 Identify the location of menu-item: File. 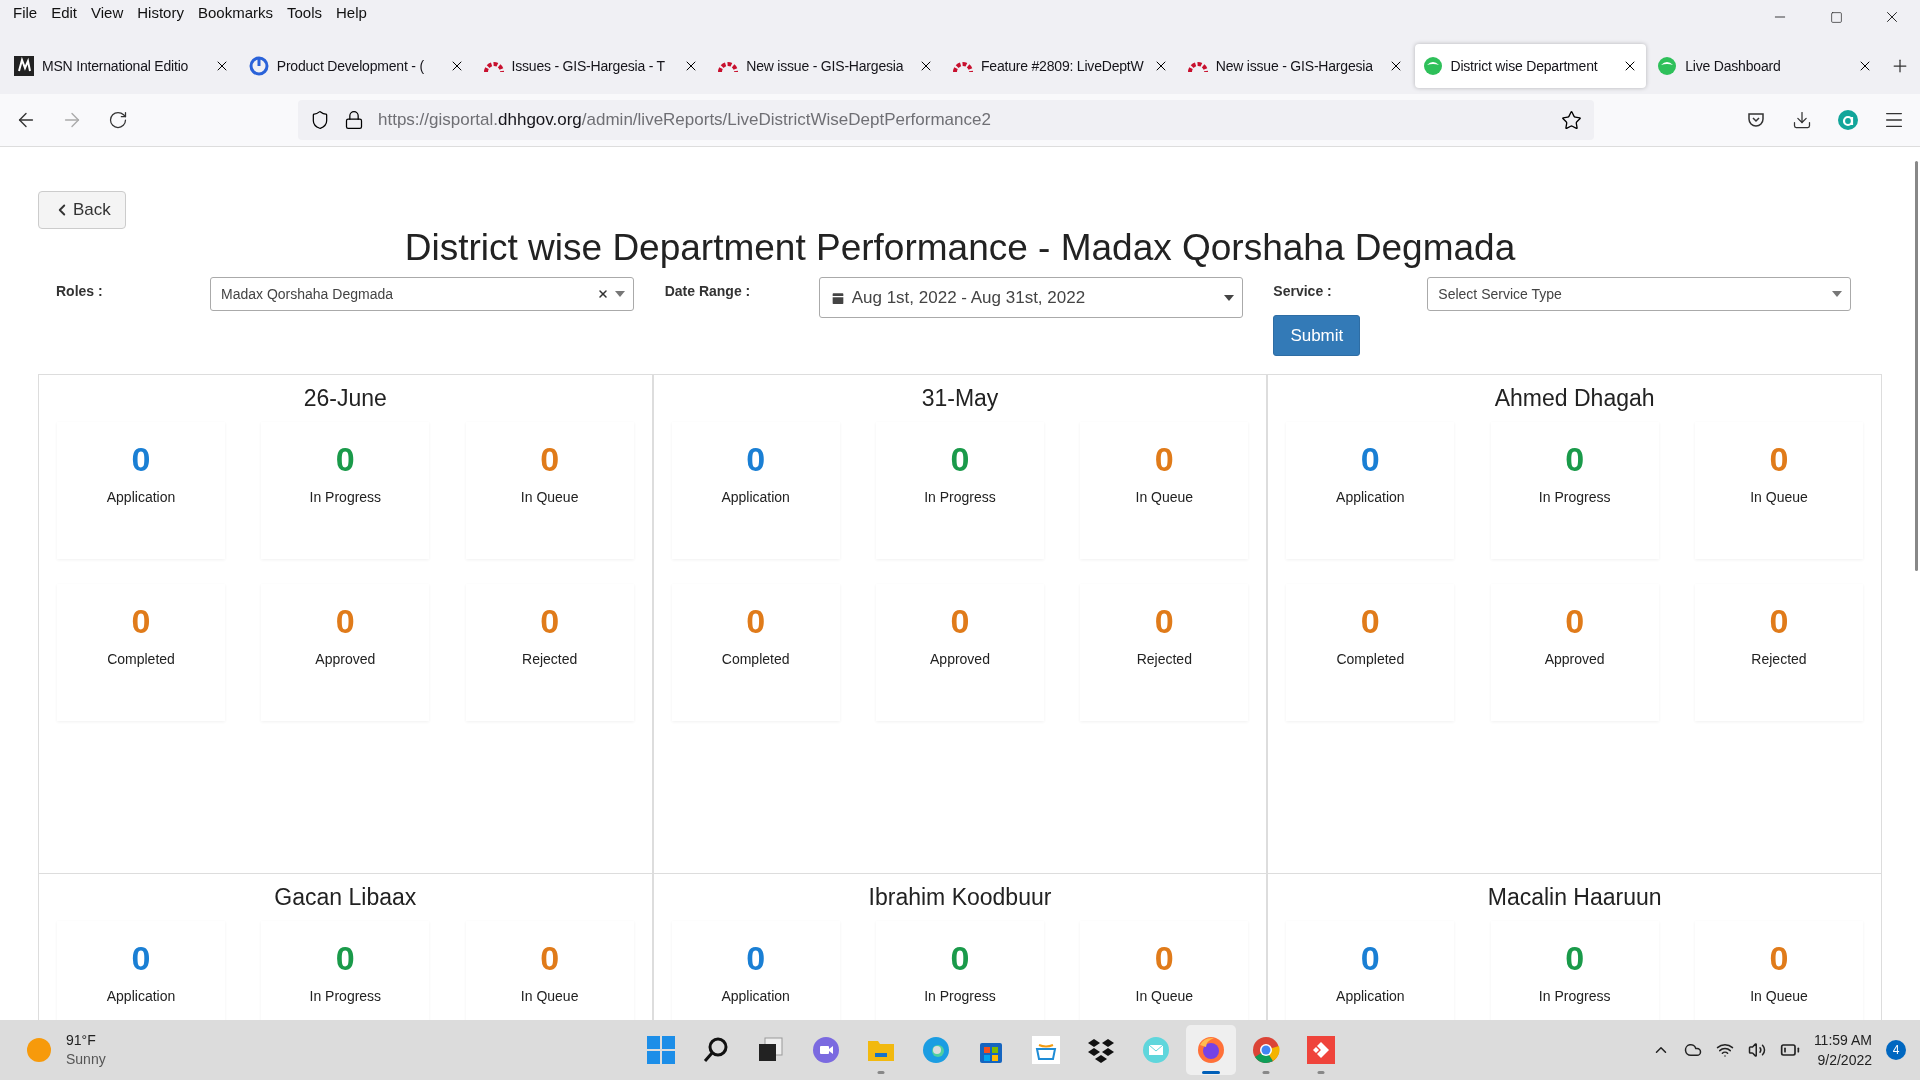
(25, 12).